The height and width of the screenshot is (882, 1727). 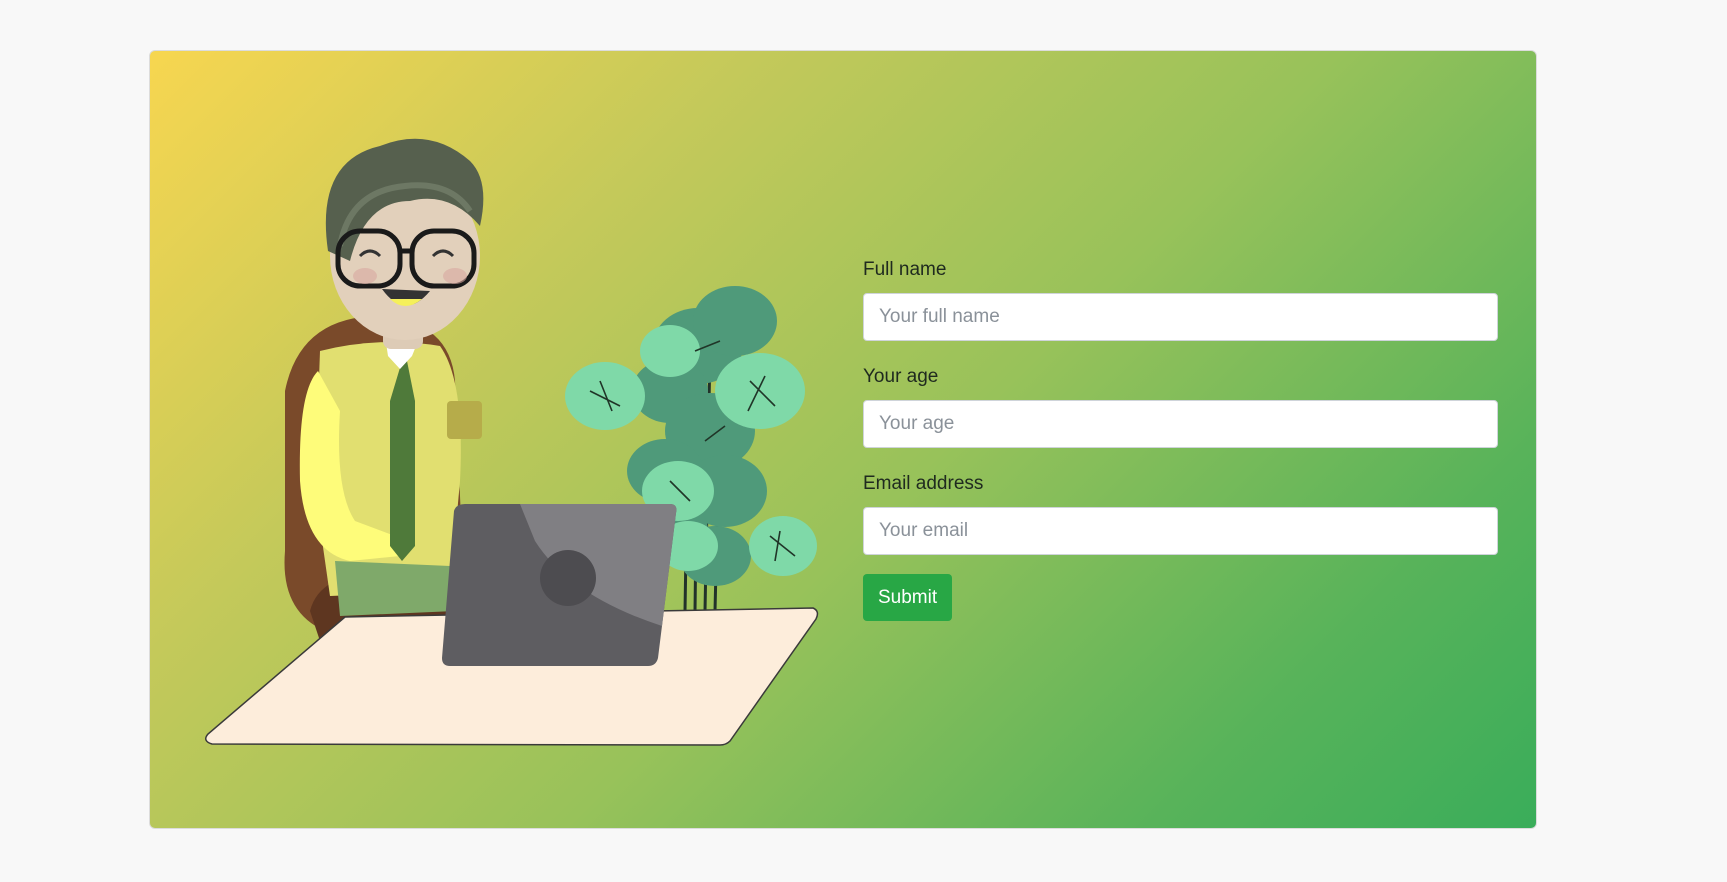 What do you see at coordinates (908, 597) in the screenshot?
I see `submit-button: Submit` at bounding box center [908, 597].